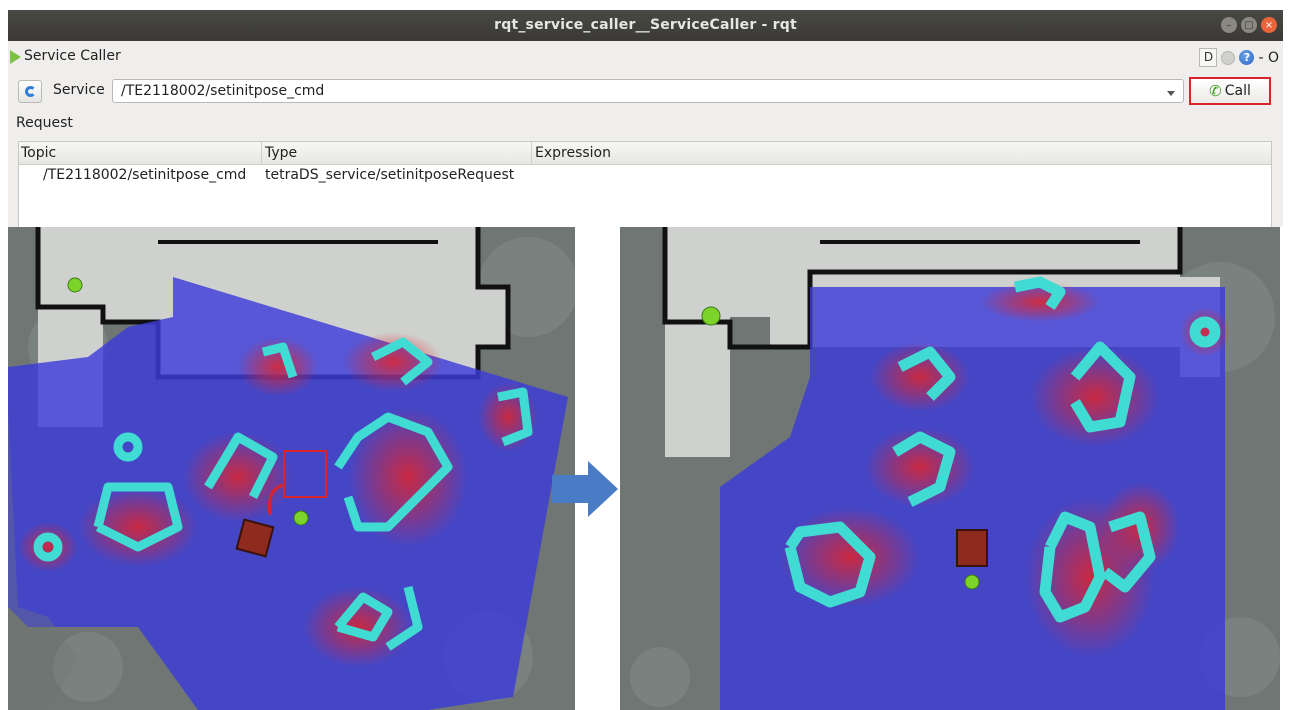 This screenshot has width=1291, height=710. I want to click on plugin-title: Service Caller, so click(72, 56).